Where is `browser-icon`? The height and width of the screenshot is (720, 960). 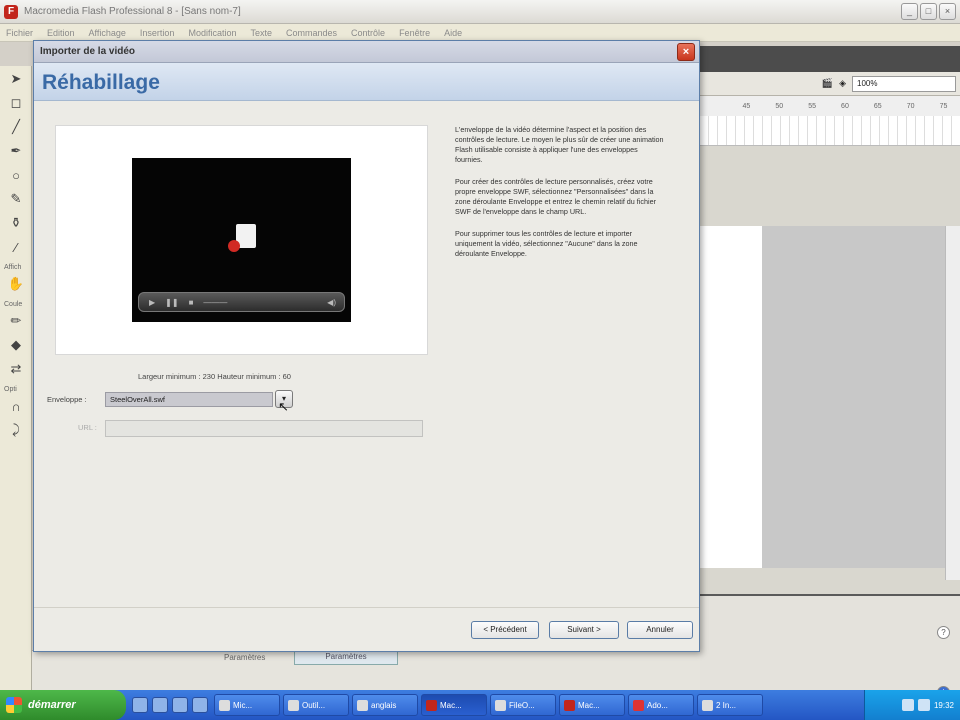 browser-icon is located at coordinates (140, 705).